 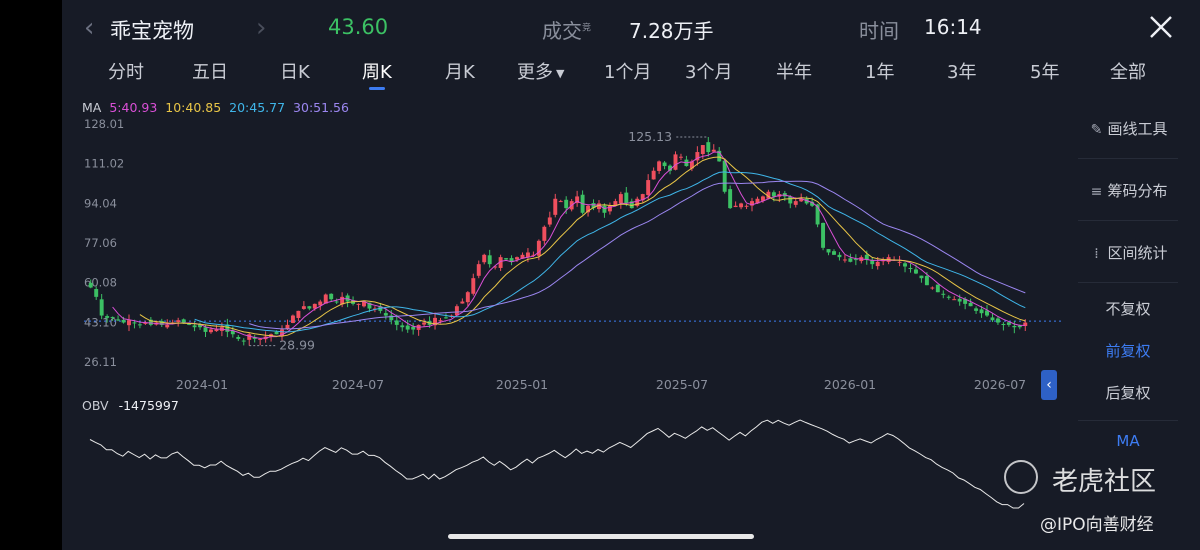 What do you see at coordinates (1049, 385) in the screenshot?
I see `collapse-panel-button: ‹` at bounding box center [1049, 385].